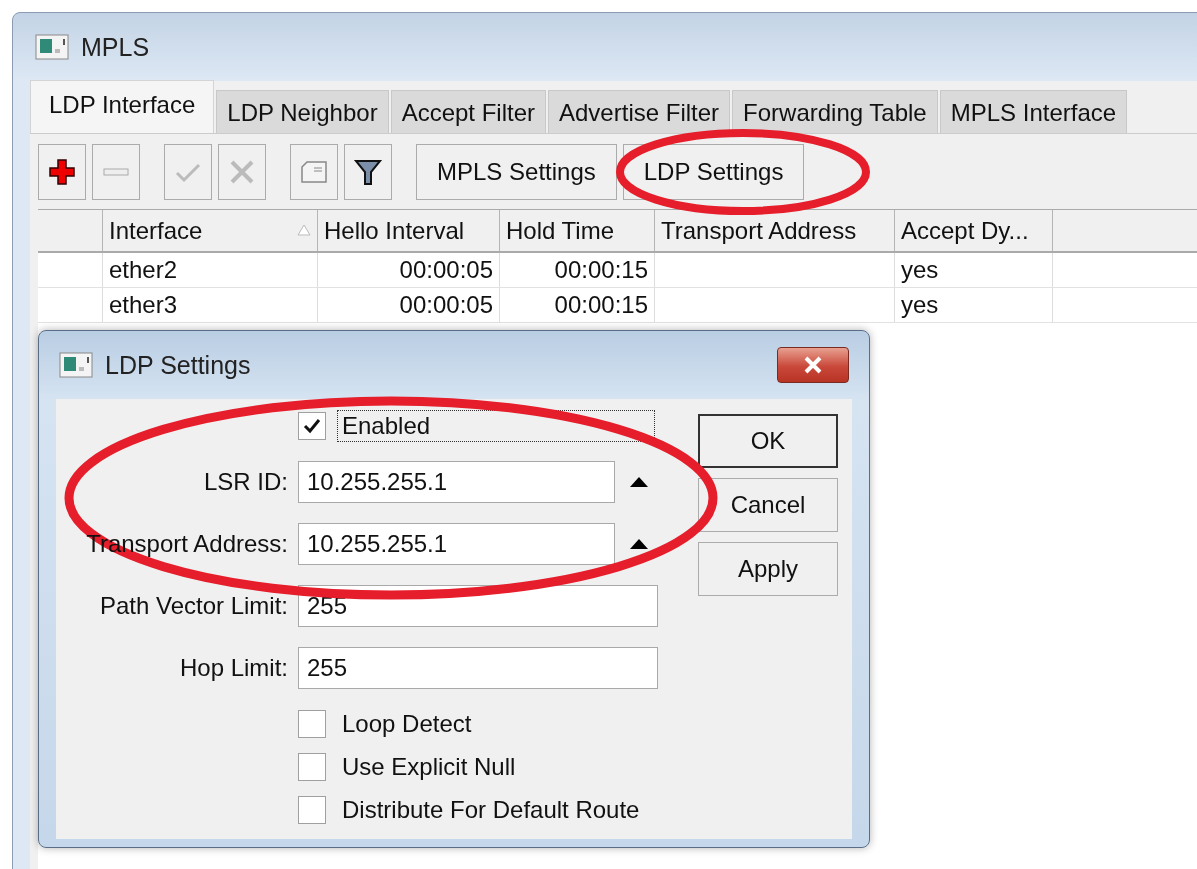 This screenshot has width=1197, height=869. I want to click on tab: Advertise Filter, so click(639, 111).